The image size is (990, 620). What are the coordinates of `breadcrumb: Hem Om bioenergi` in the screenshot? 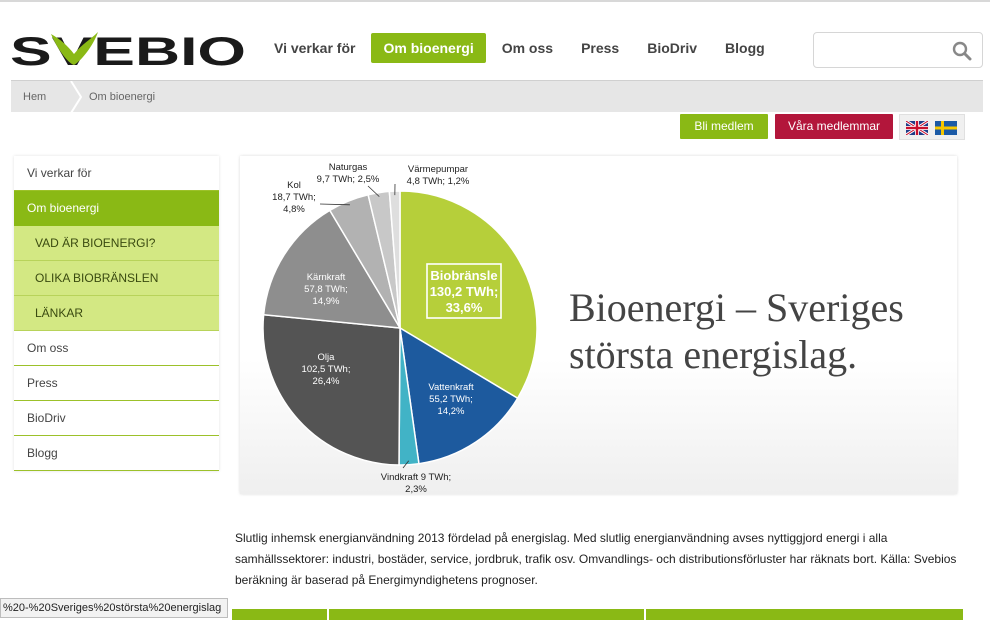 It's located at (497, 96).